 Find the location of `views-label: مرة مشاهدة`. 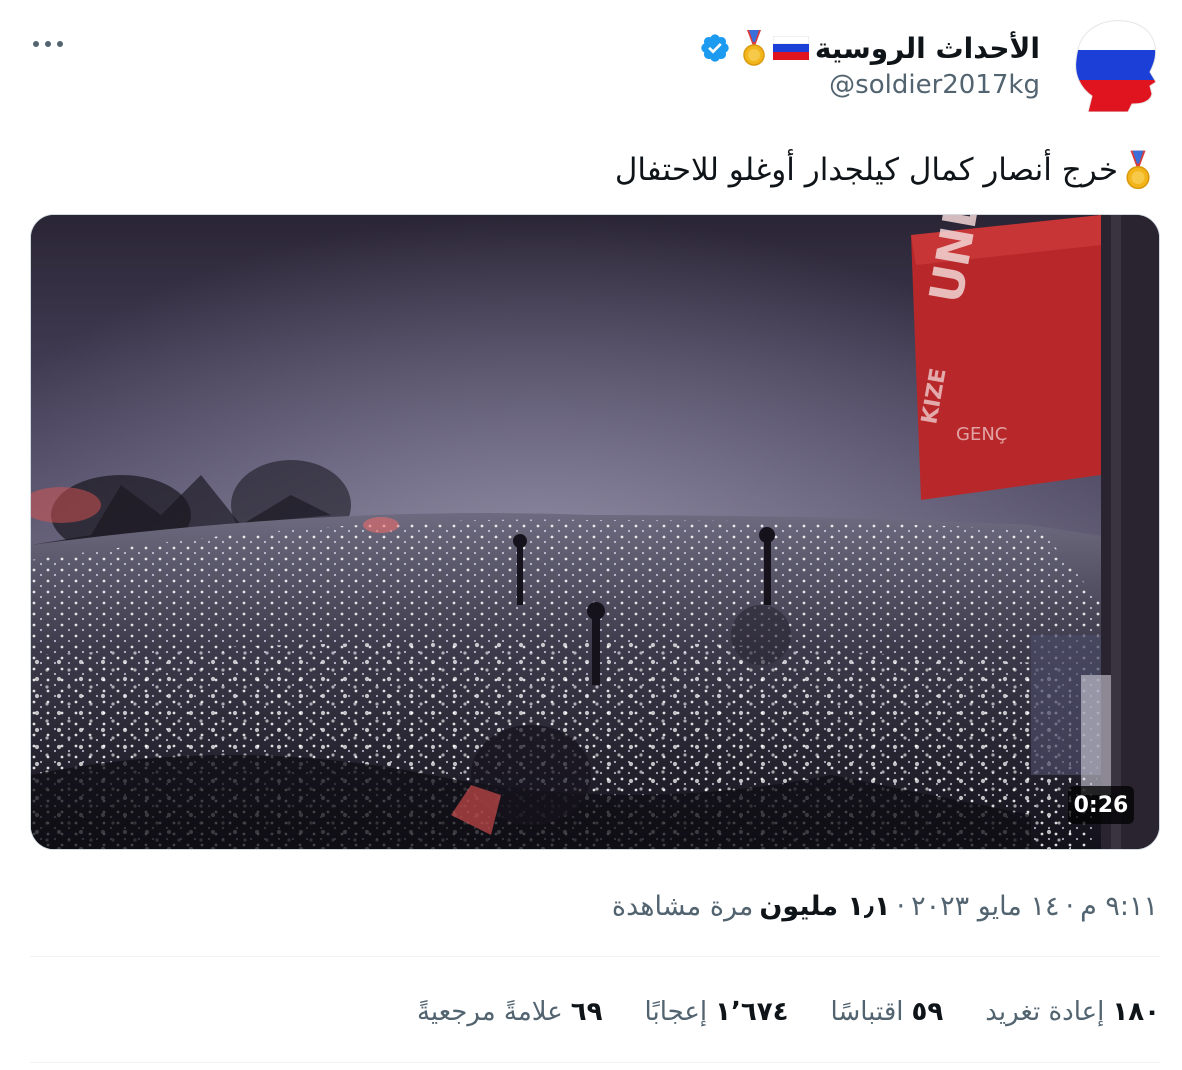

views-label: مرة مشاهدة is located at coordinates (682, 906).